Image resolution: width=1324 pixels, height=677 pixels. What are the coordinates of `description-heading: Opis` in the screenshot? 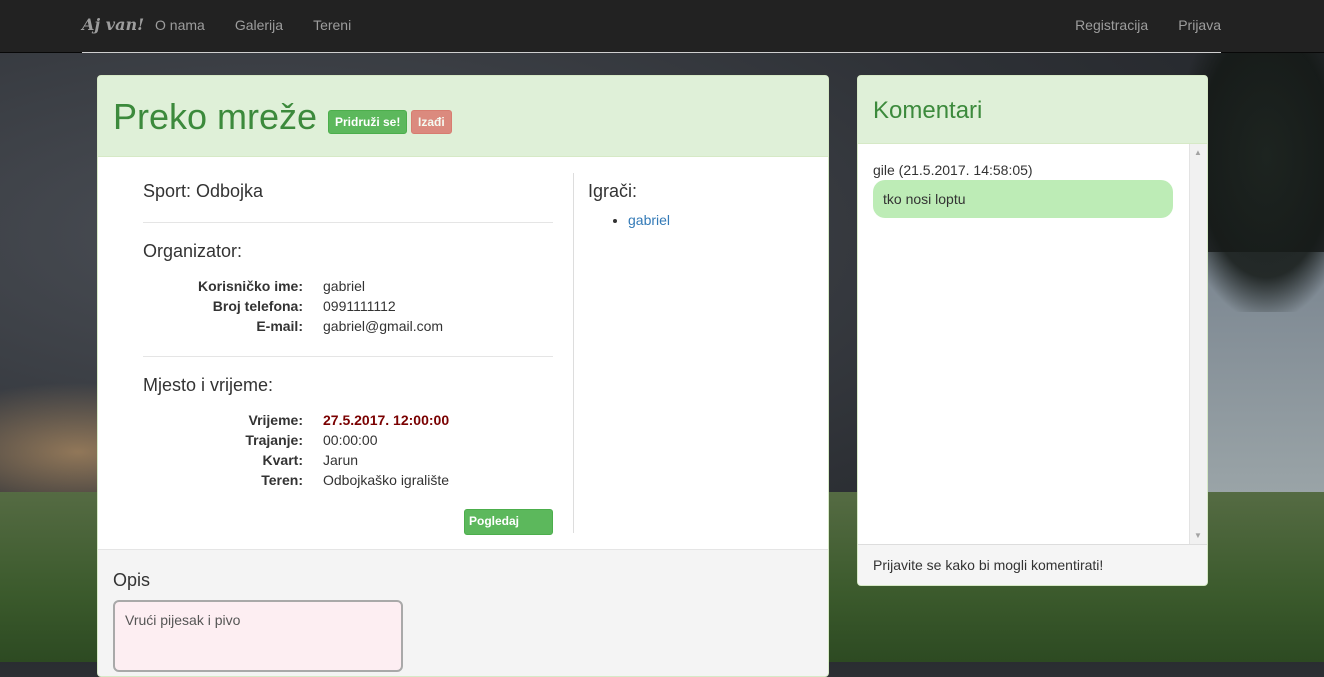 It's located at (132, 580).